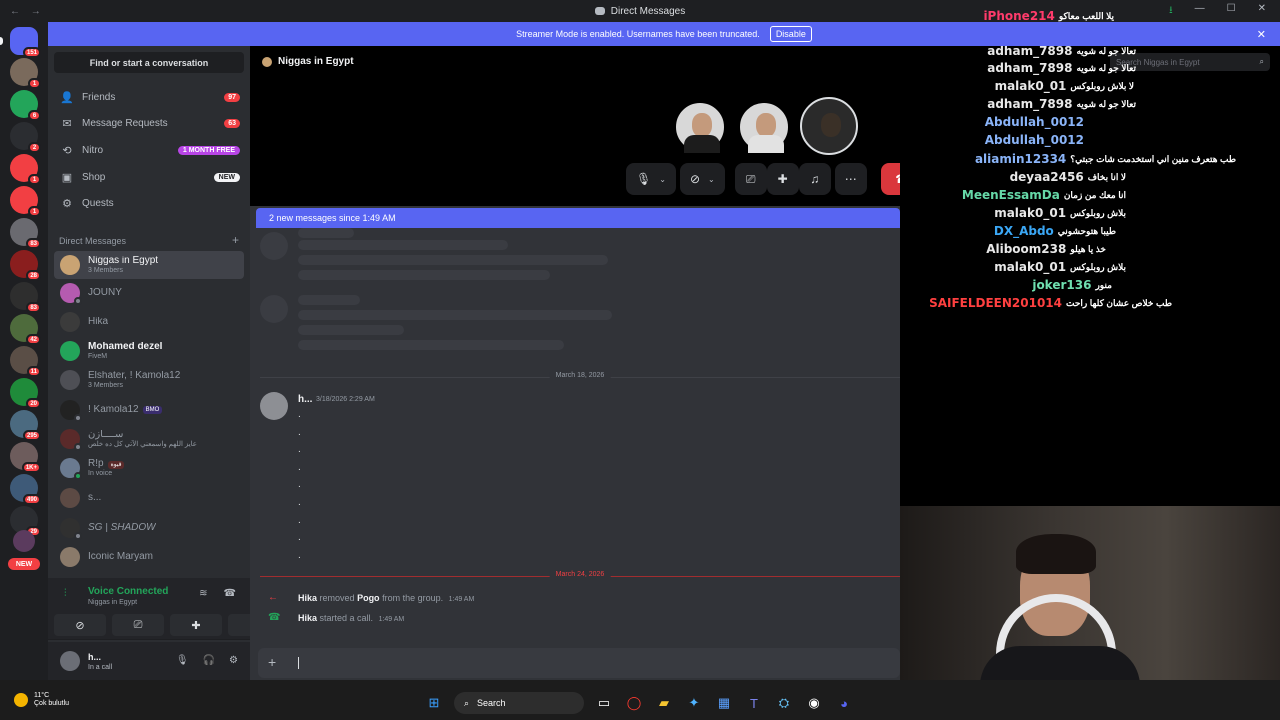  Describe the element at coordinates (138, 625) in the screenshot. I see `screen-share-button: ⎚` at that location.